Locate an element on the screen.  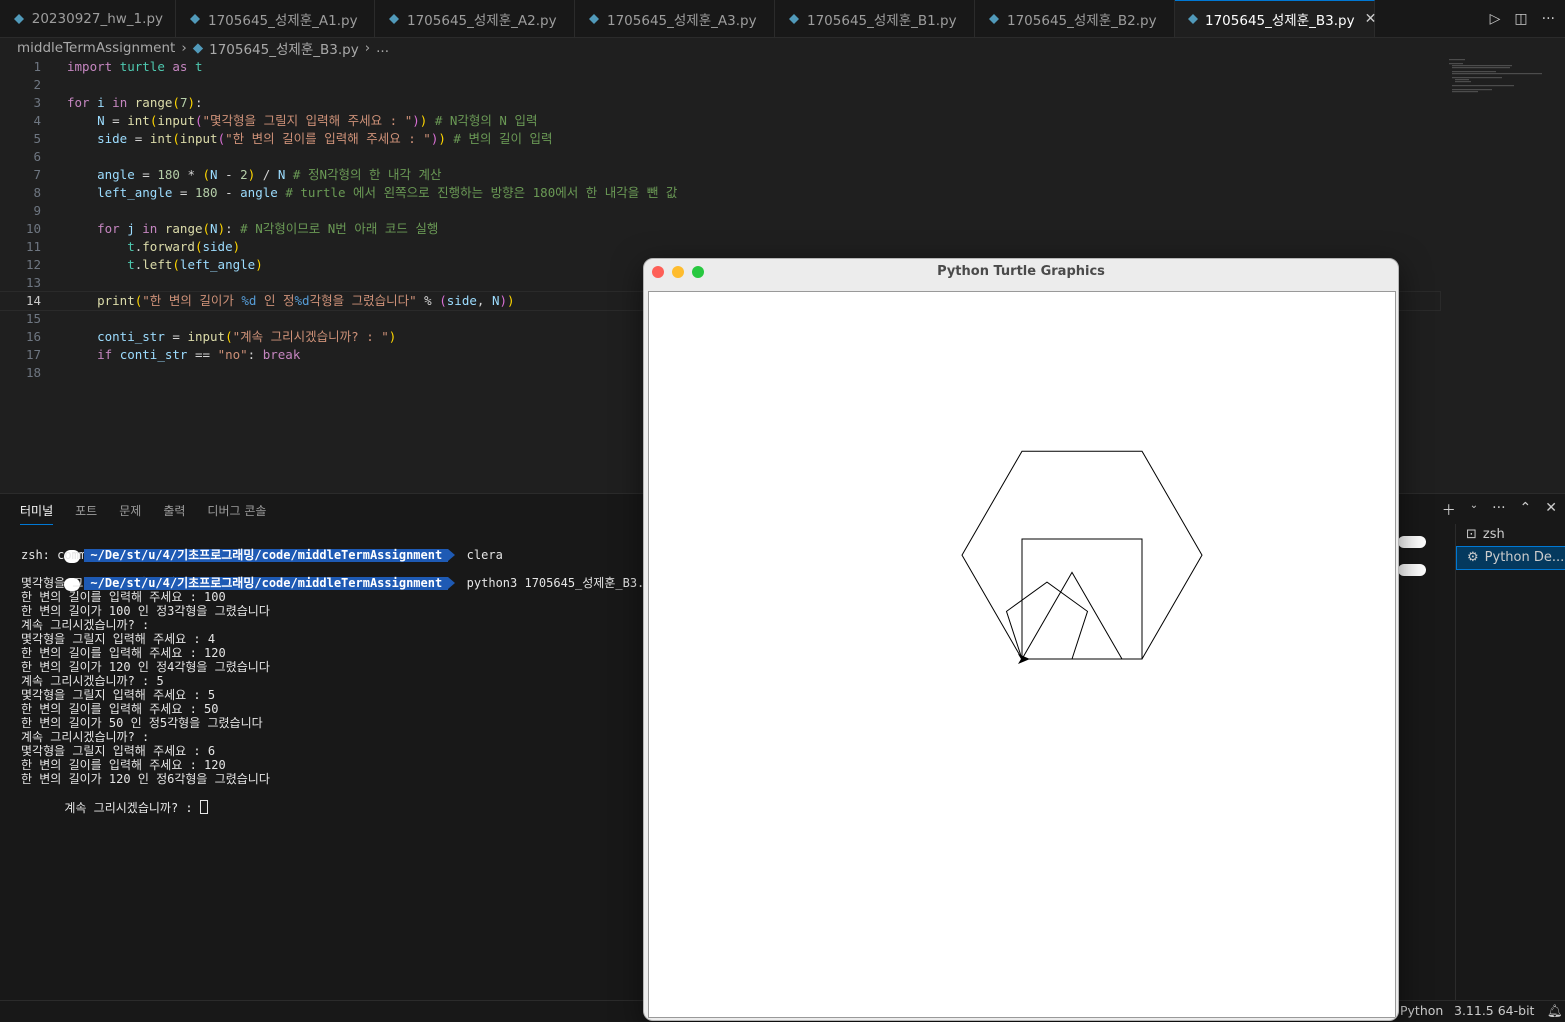
tab-label: 1705645_성제훈_B2.py is located at coordinates (1082, 20).